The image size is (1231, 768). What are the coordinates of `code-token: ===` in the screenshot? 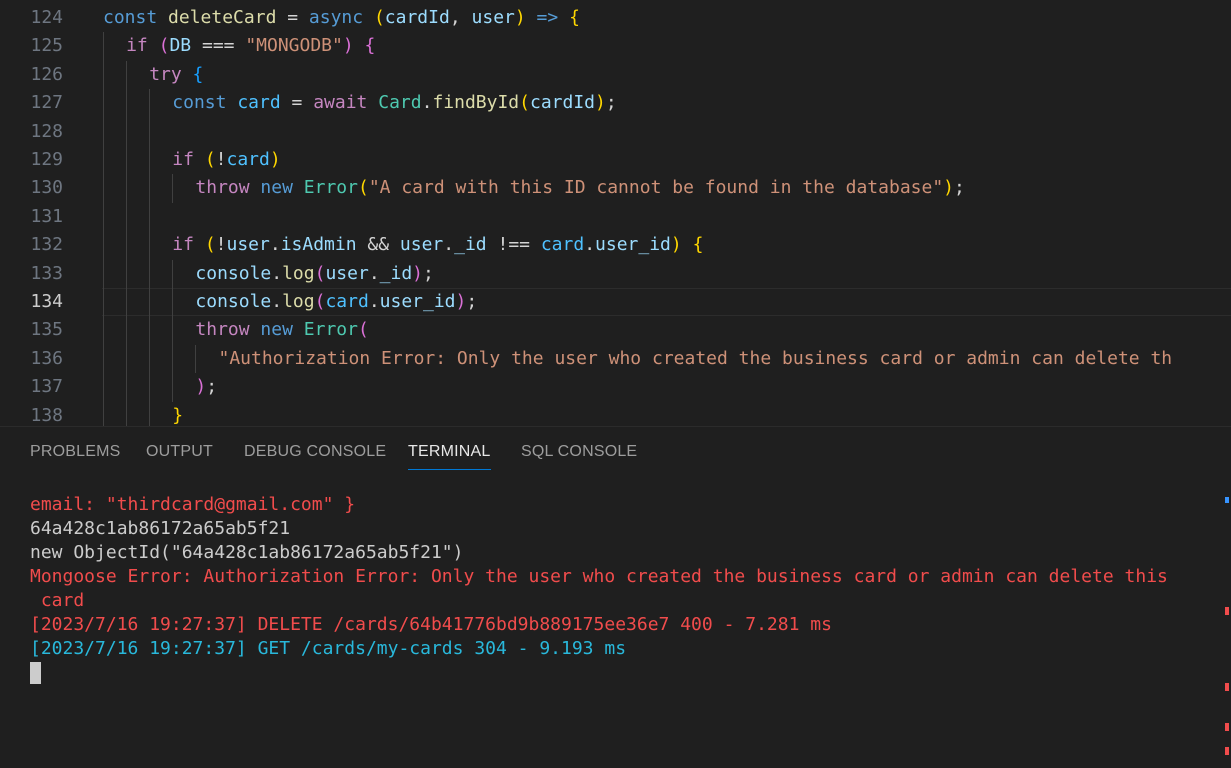 It's located at (218, 46).